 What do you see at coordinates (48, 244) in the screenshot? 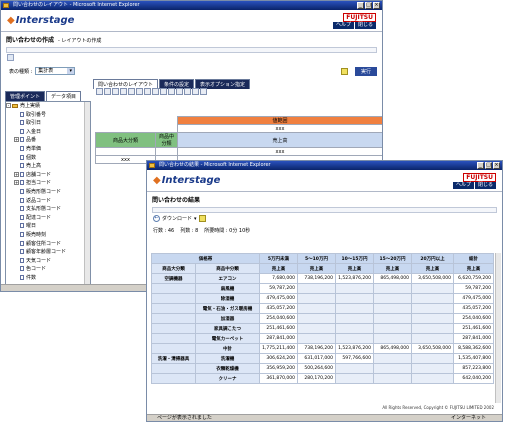
I see `tree-item: 顧客住所コード` at bounding box center [48, 244].